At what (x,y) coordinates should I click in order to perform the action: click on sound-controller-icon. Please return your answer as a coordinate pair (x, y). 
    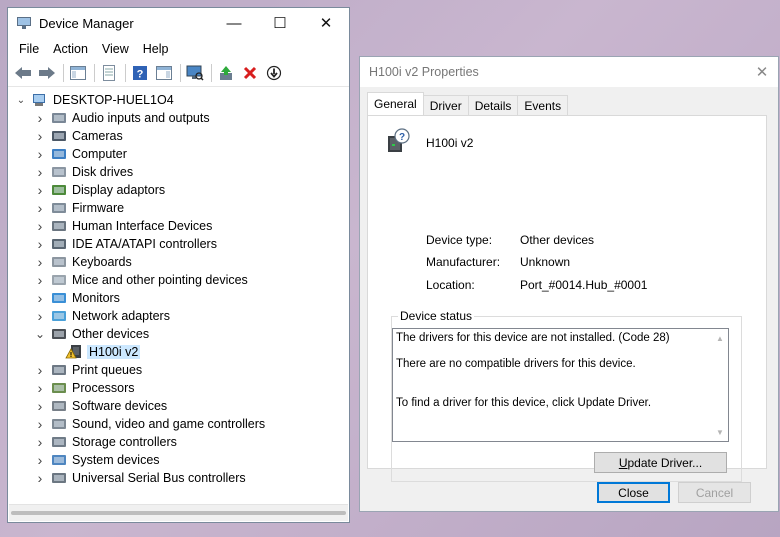
    Looking at the image, I should click on (59, 424).